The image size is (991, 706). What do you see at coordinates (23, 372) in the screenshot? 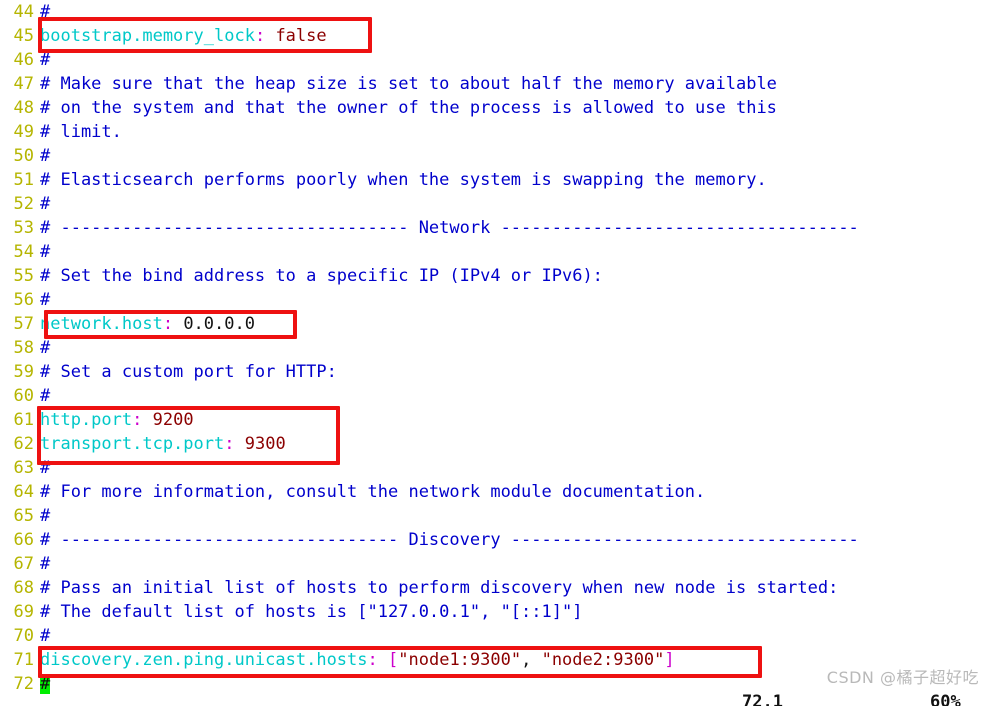
I see `line-number: 59` at bounding box center [23, 372].